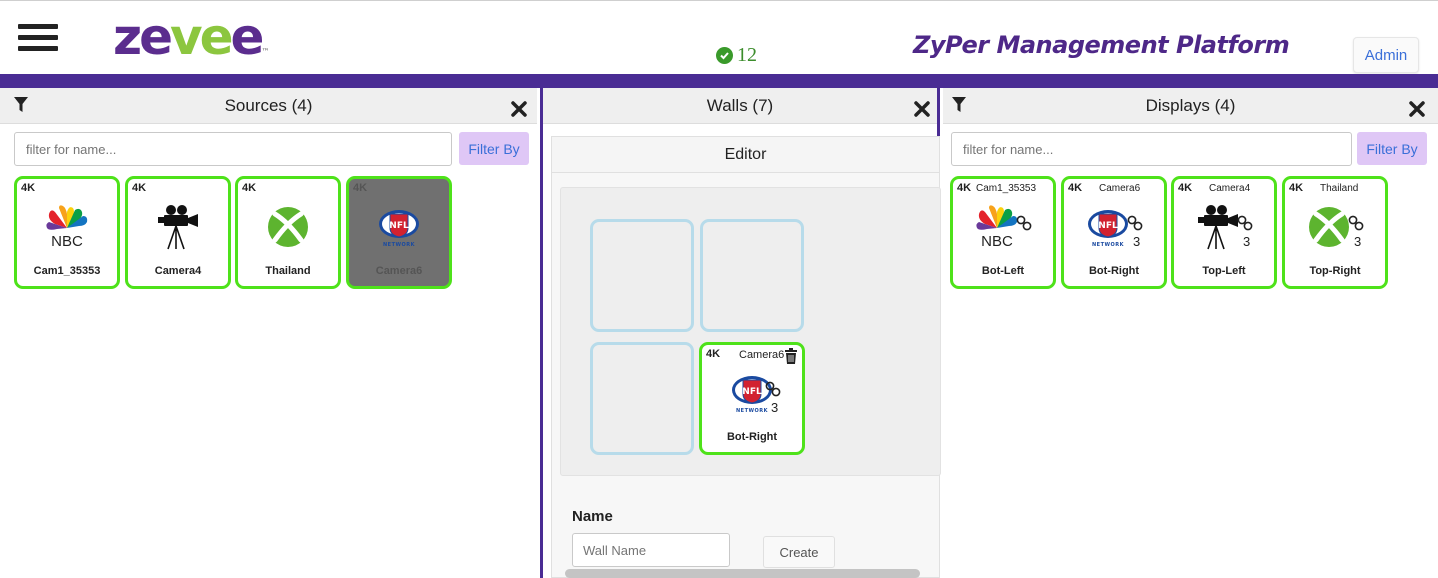 The image size is (1438, 578). I want to click on display-tile-bot-left: 4K Cam1_35353 Bot-Left, so click(1003, 232).